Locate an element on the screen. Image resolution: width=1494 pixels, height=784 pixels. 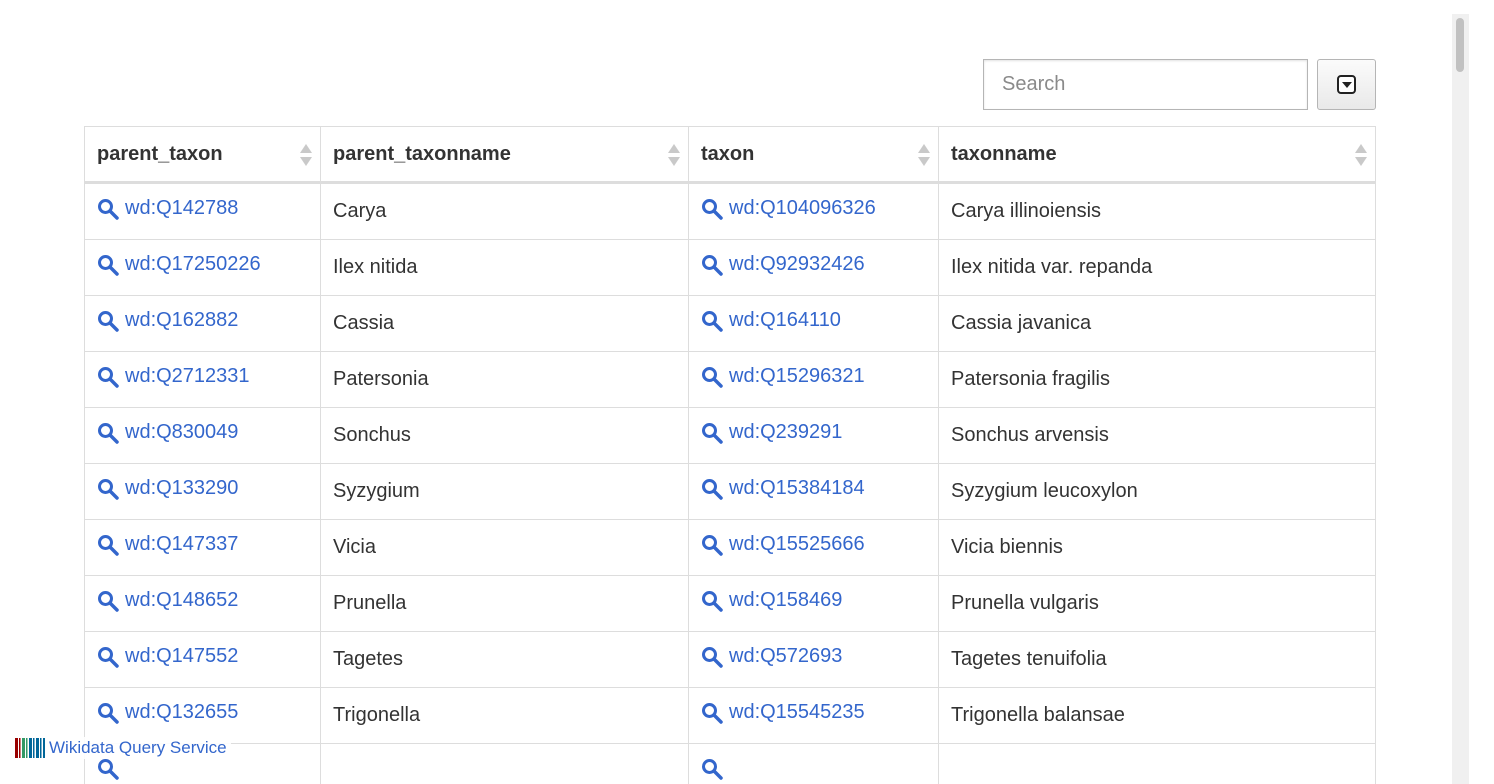
entity-link-group: wd:Q142788 is located at coordinates (167, 208).